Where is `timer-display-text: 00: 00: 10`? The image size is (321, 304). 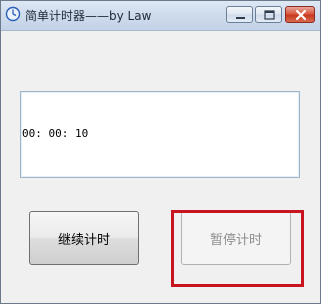
timer-display-text: 00: 00: 10 is located at coordinates (55, 133).